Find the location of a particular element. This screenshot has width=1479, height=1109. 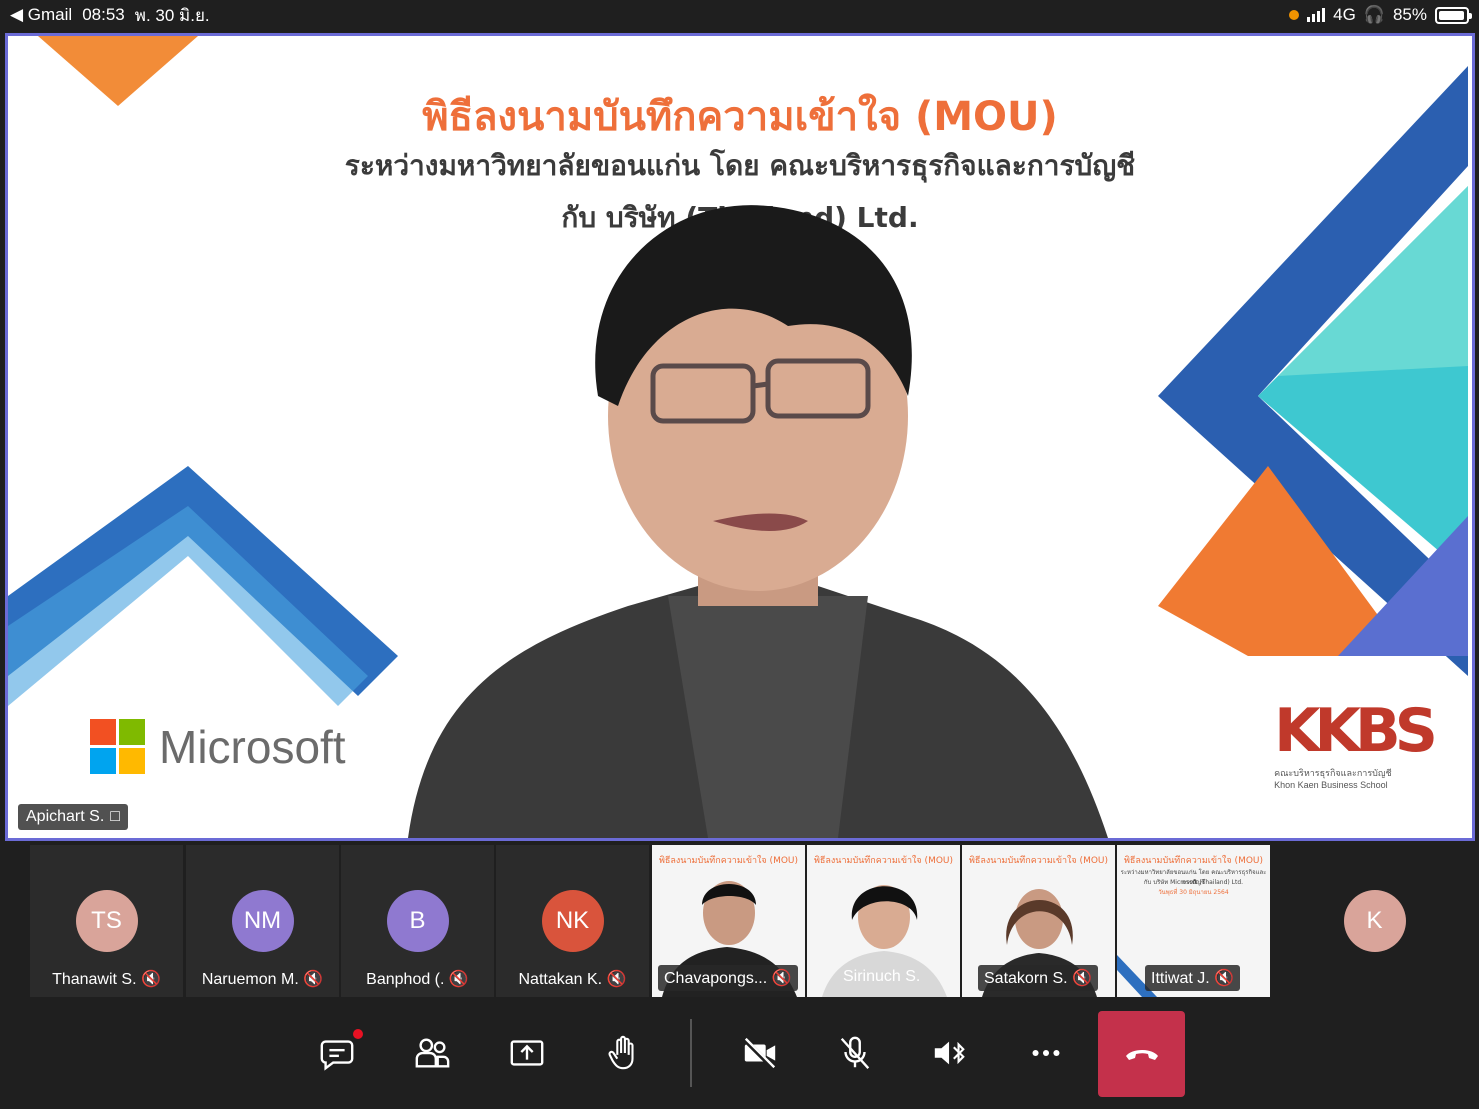

call-toolbar is located at coordinates (739, 1053).